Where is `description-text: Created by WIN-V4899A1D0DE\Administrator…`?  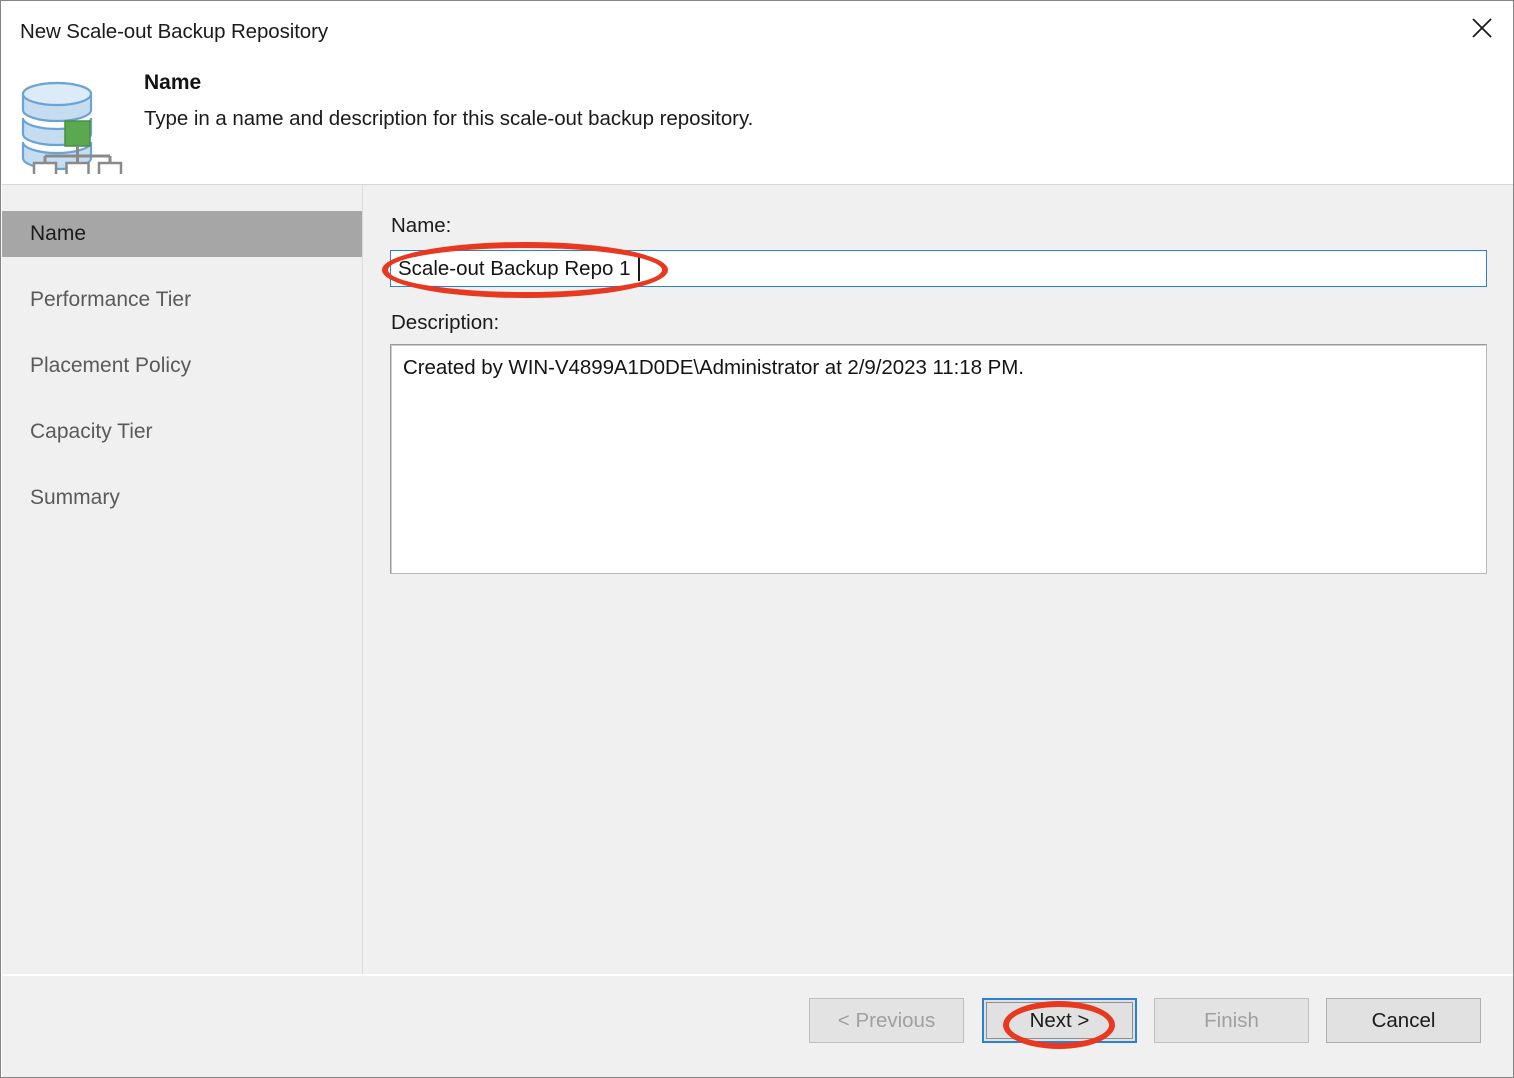 description-text: Created by WIN-V4899A1D0DE\Administrator… is located at coordinates (713, 367).